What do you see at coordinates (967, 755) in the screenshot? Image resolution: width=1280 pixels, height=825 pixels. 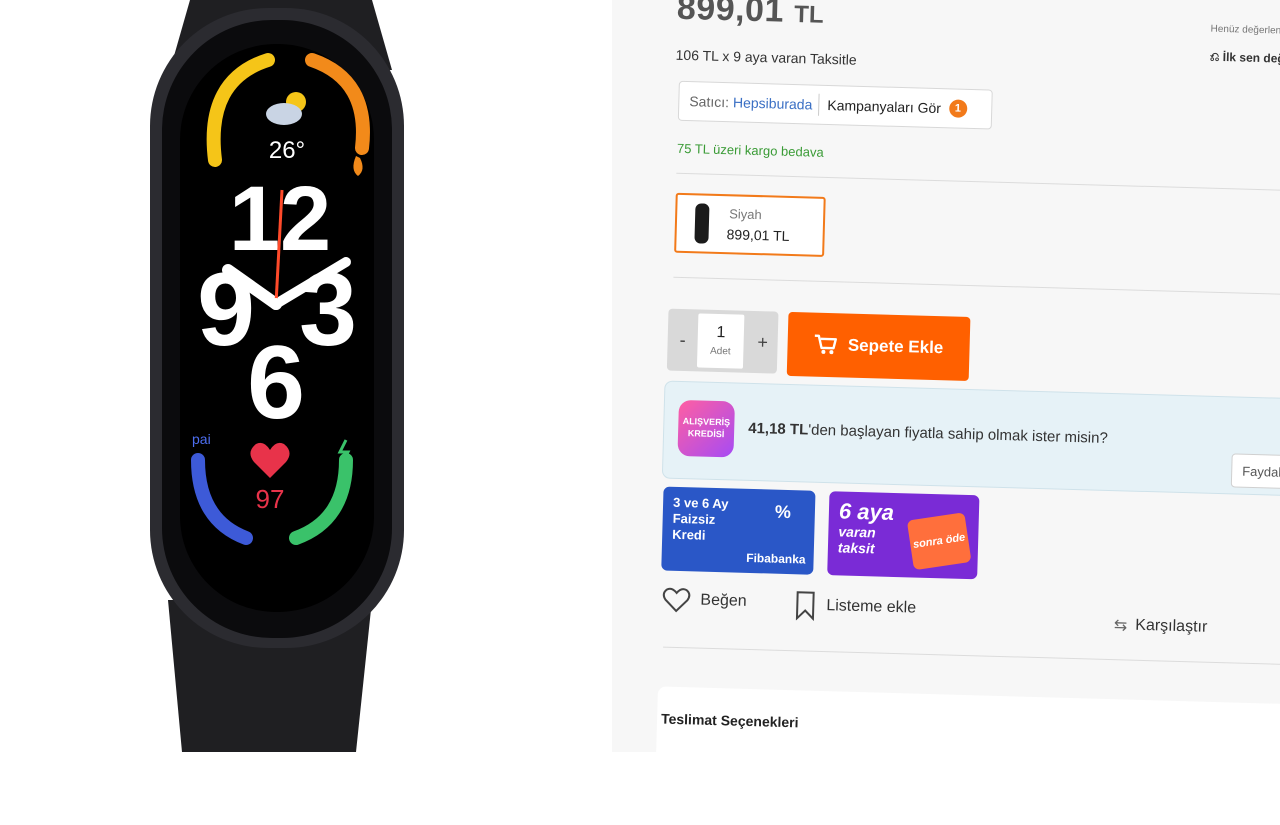 I see `delivery-options-card` at bounding box center [967, 755].